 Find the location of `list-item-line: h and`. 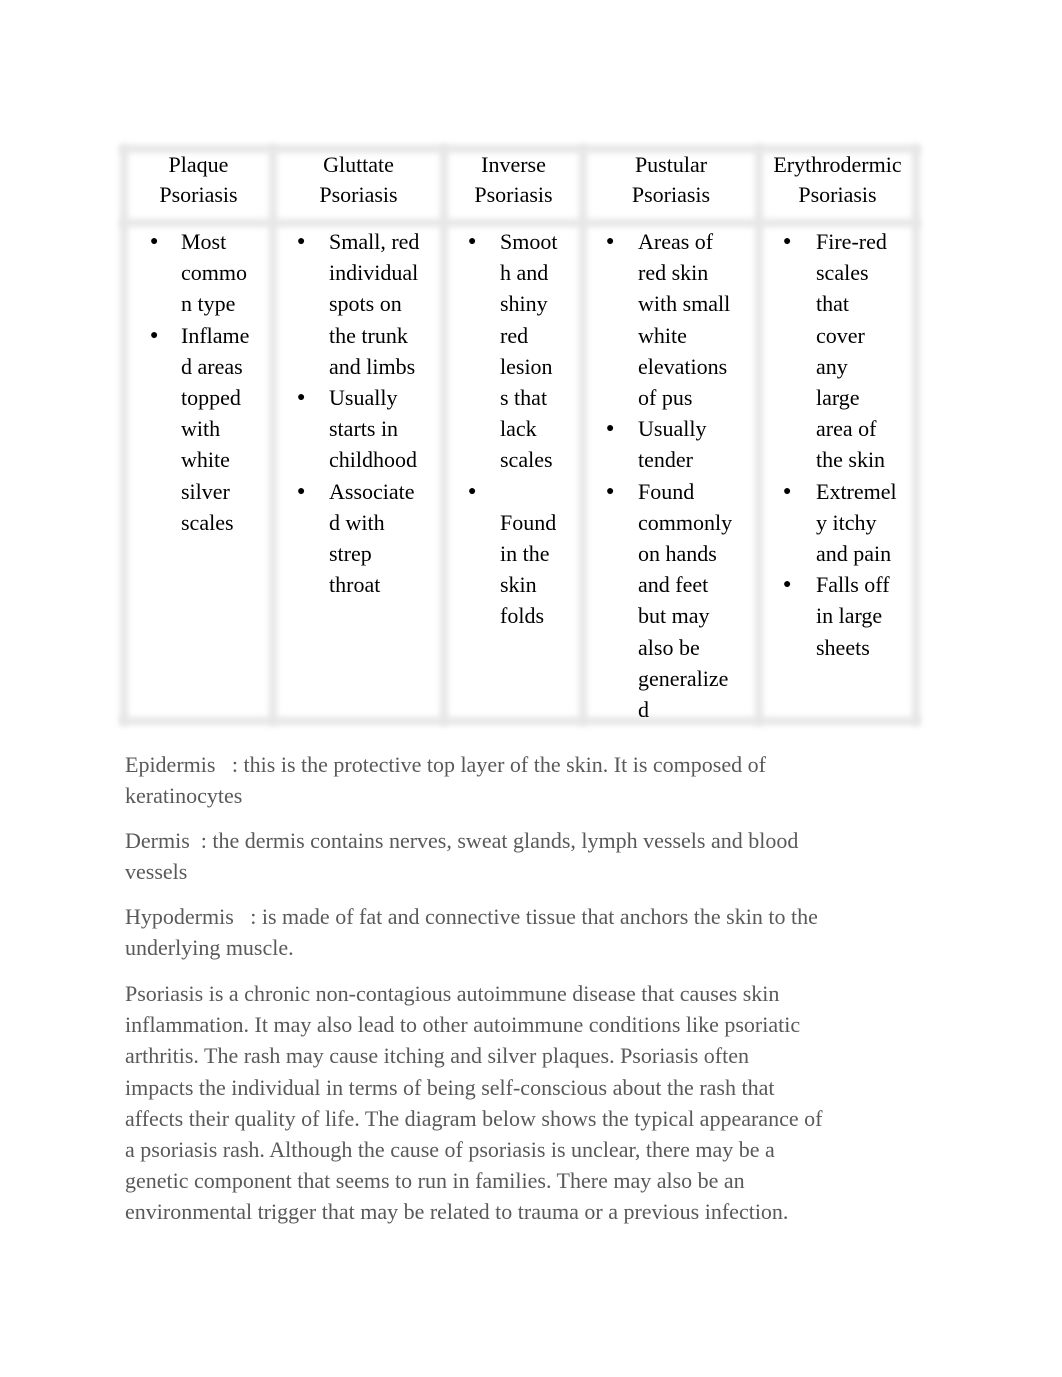

list-item-line: h and is located at coordinates (524, 273).